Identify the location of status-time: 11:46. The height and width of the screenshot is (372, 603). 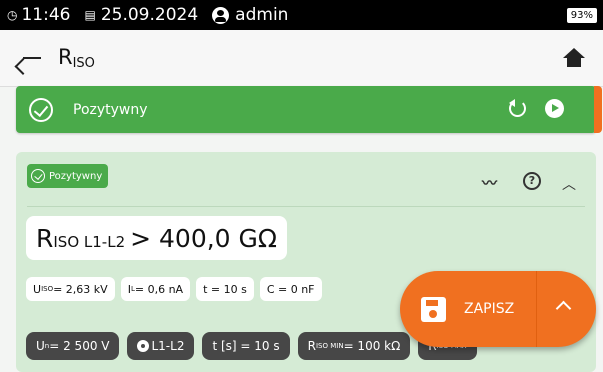
(46, 15).